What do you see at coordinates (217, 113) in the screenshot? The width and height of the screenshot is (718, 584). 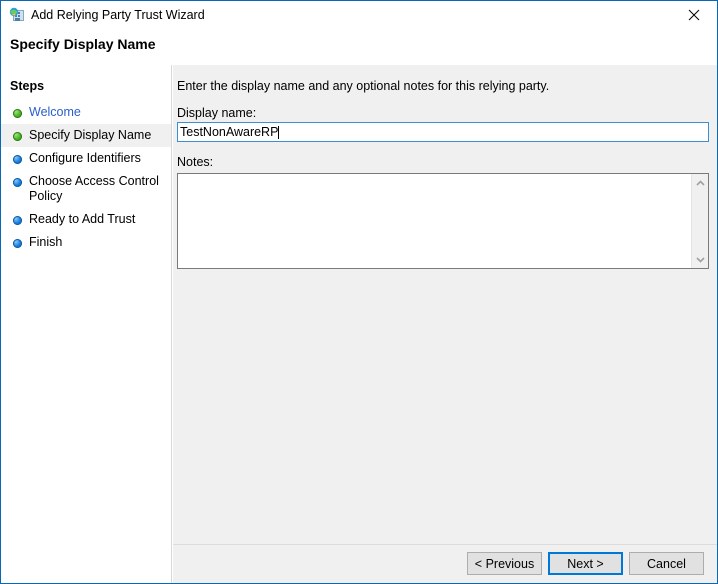 I see `display-name-label: Display name:` at bounding box center [217, 113].